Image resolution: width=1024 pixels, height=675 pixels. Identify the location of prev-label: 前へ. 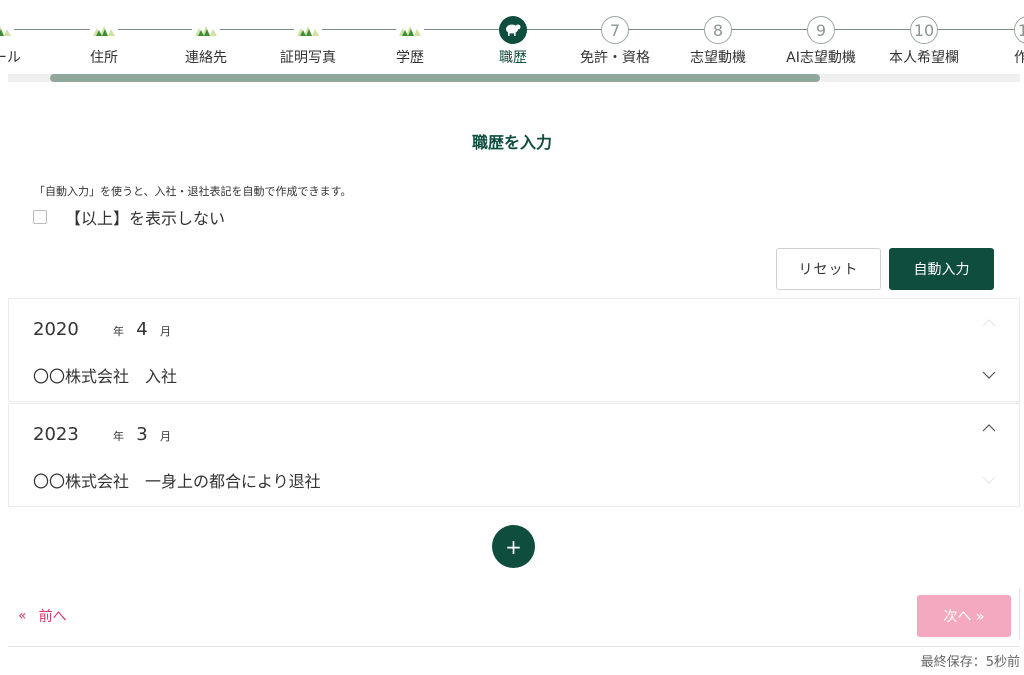
(52, 617).